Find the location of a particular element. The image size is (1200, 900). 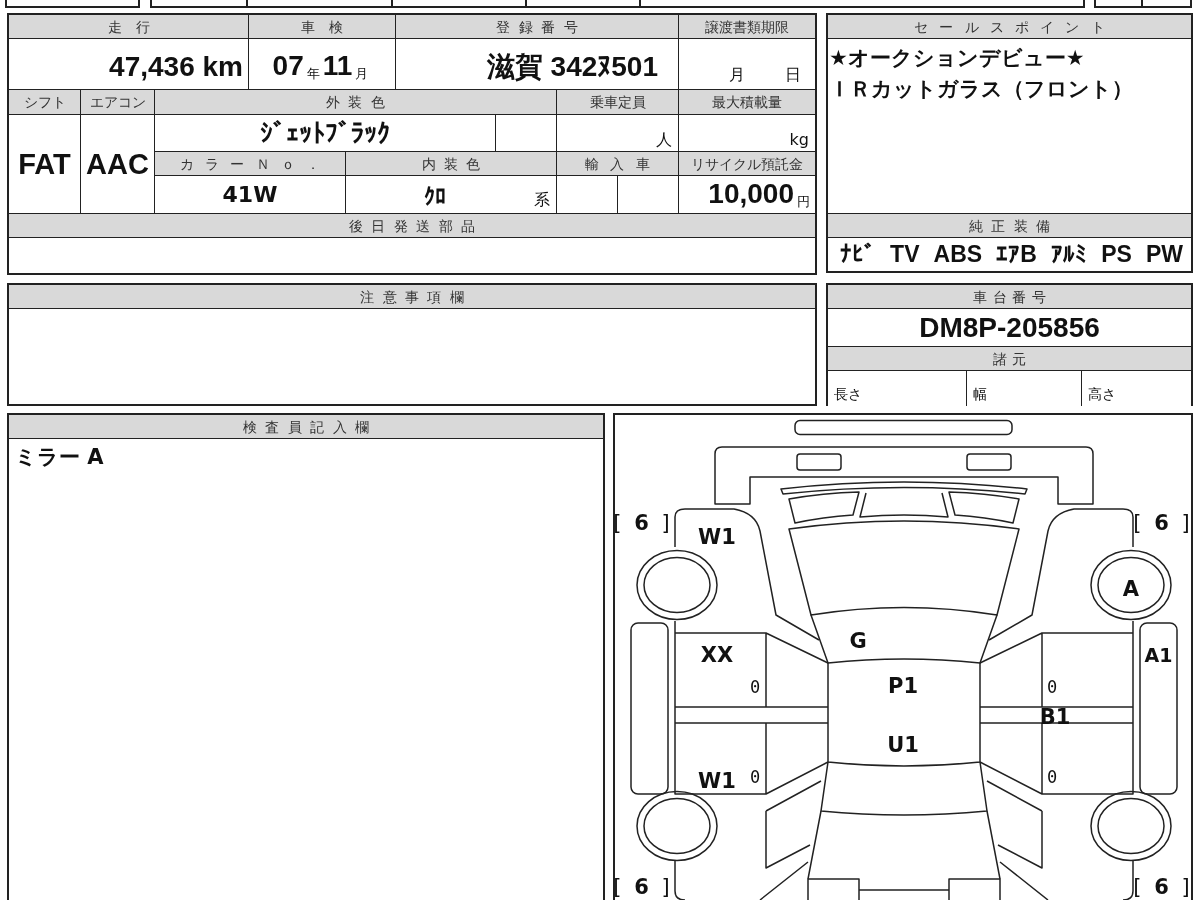

equipment-item: PW is located at coordinates (1164, 254).